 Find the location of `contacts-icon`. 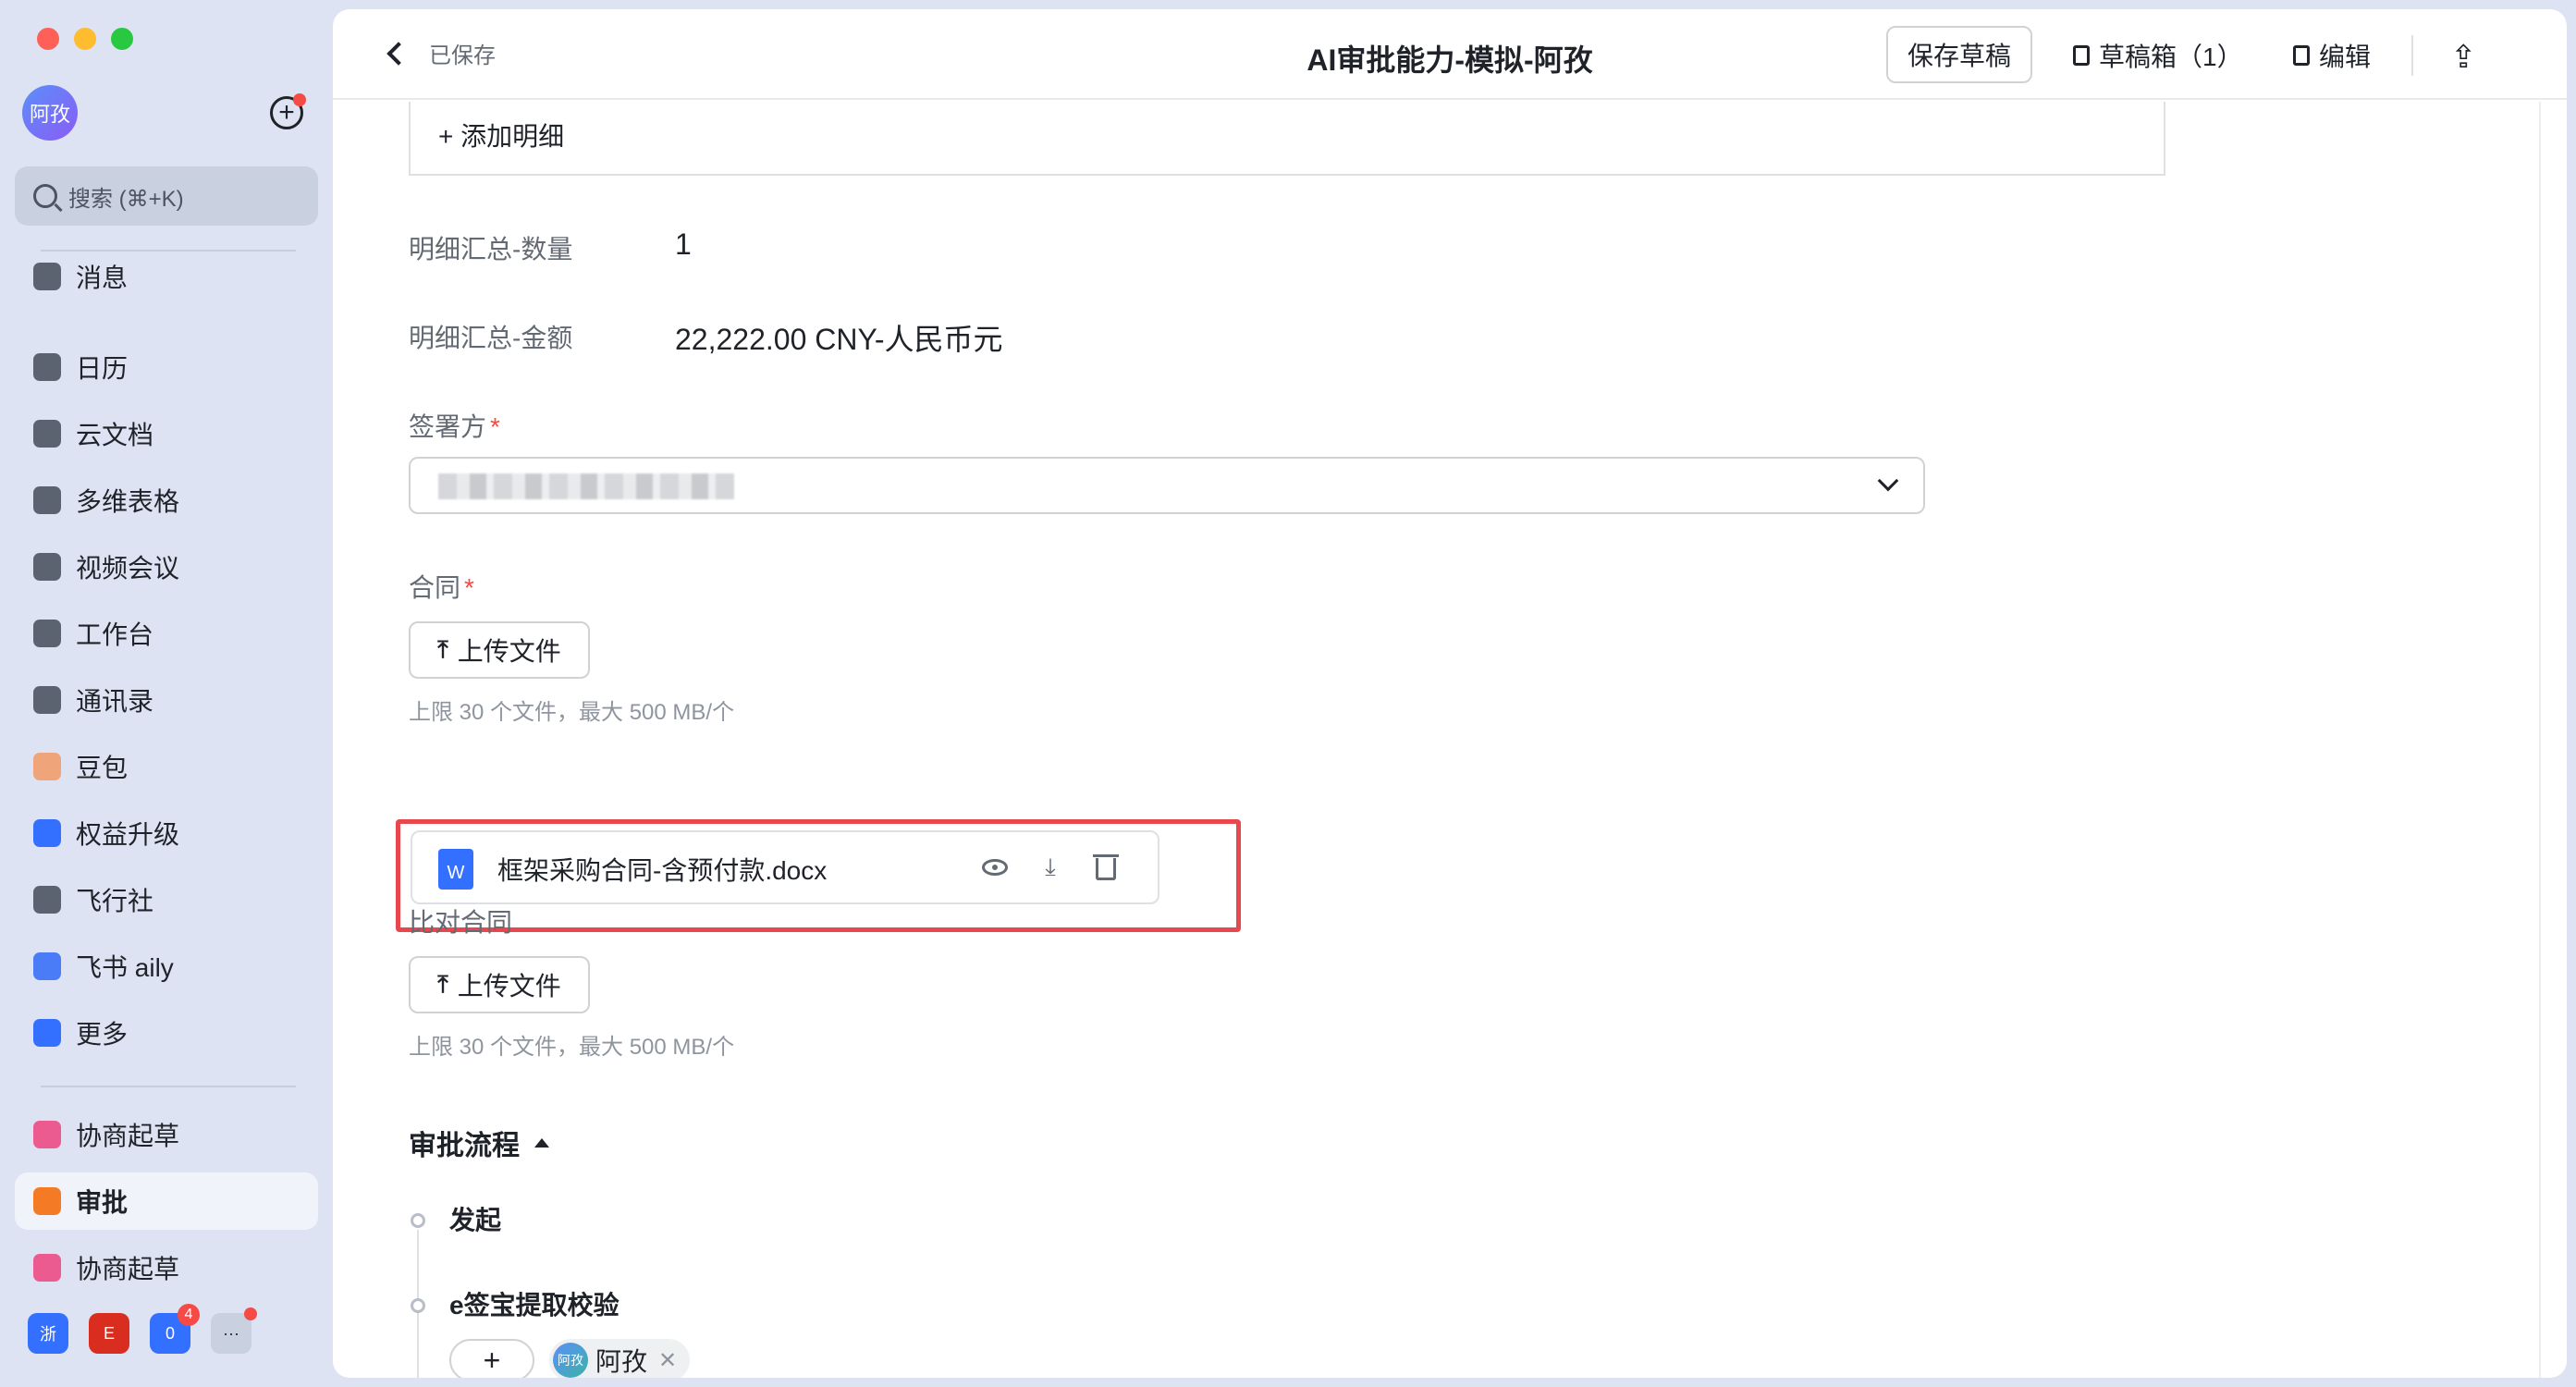

contacts-icon is located at coordinates (47, 700).